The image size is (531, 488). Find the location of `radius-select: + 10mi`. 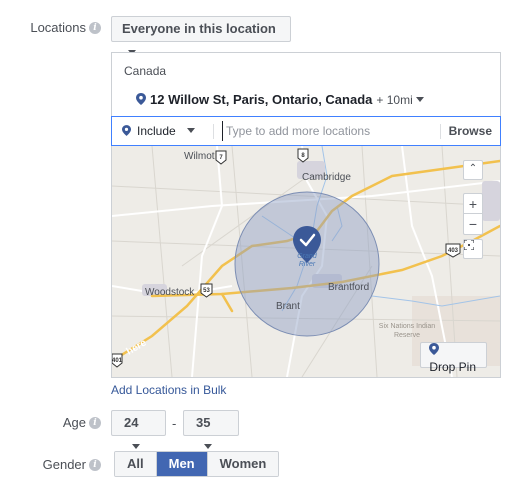

radius-select: + 10mi is located at coordinates (400, 100).